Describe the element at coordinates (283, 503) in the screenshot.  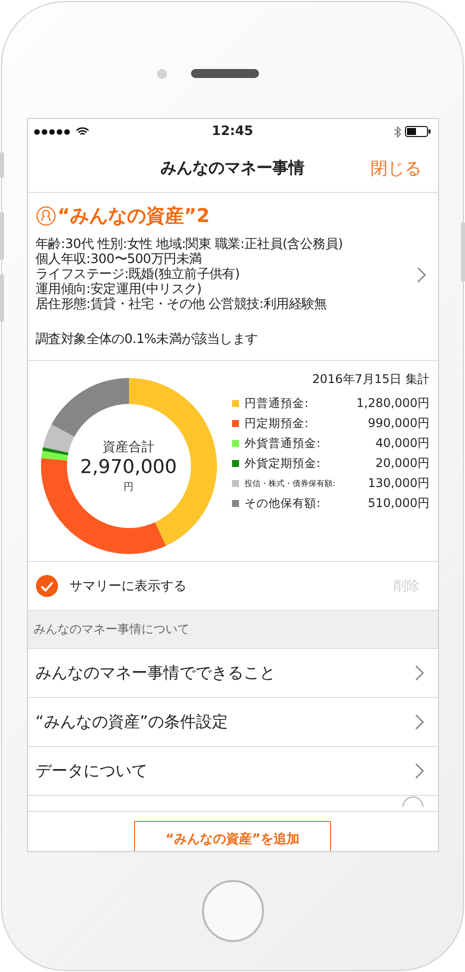
I see `legend-label: その他保有額:` at that location.